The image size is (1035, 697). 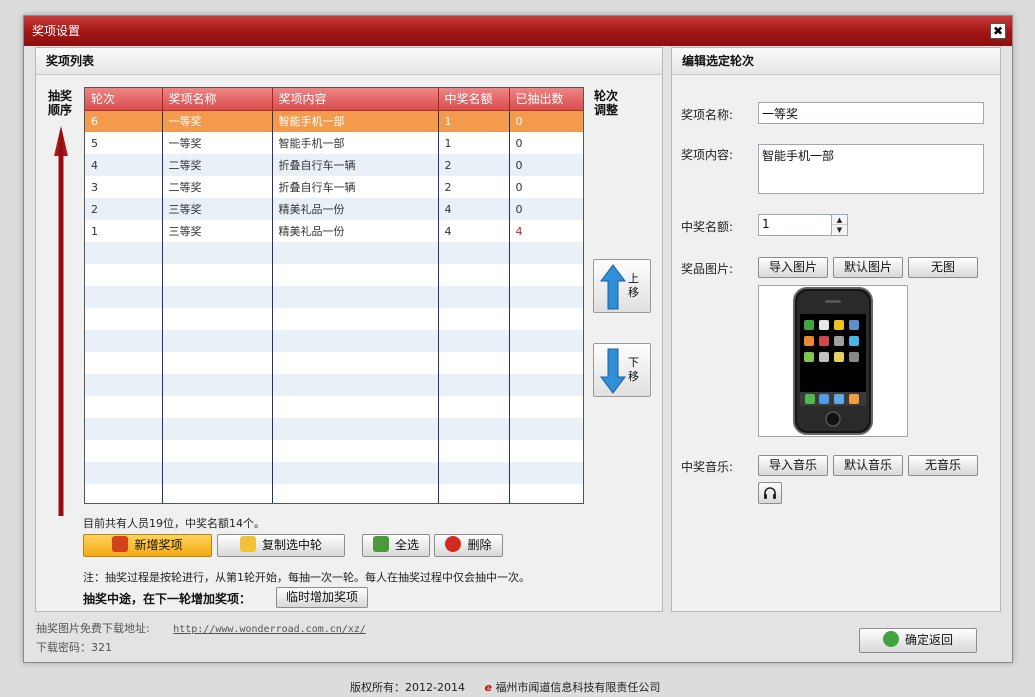 What do you see at coordinates (868, 267) in the screenshot?
I see `default-image-button: 默认图片` at bounding box center [868, 267].